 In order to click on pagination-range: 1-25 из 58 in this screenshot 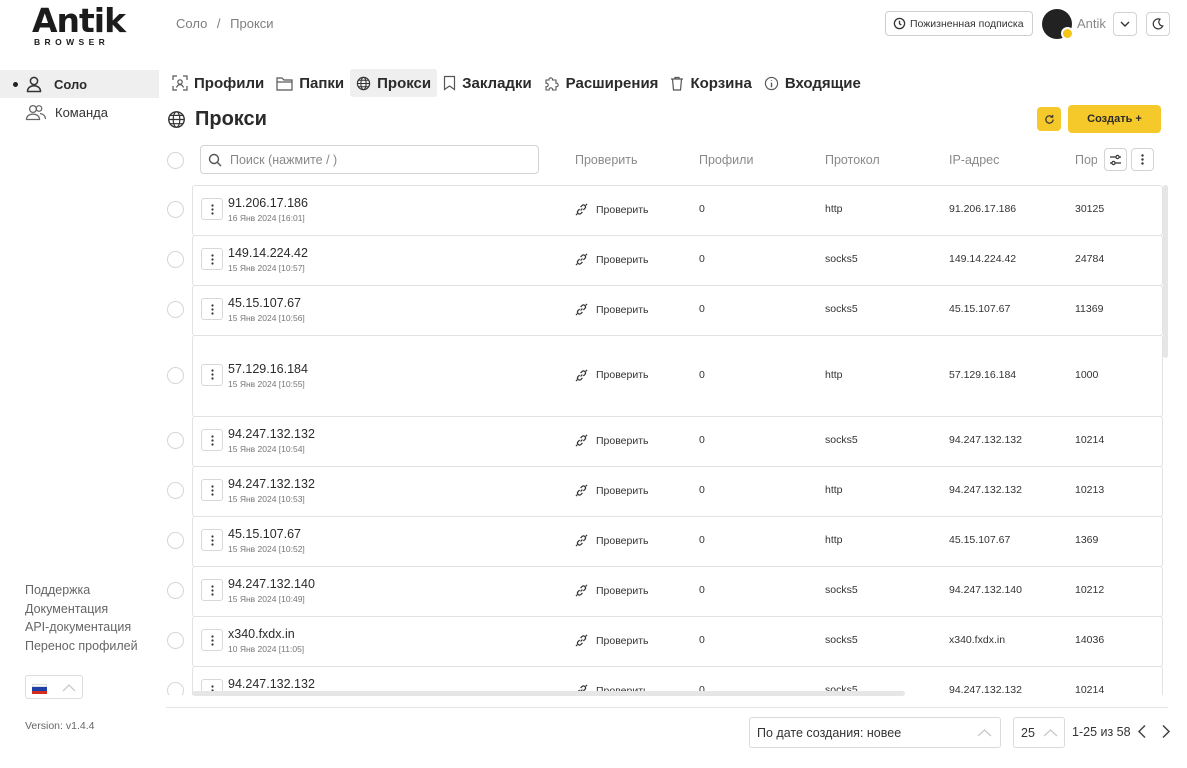, I will do `click(1101, 732)`.